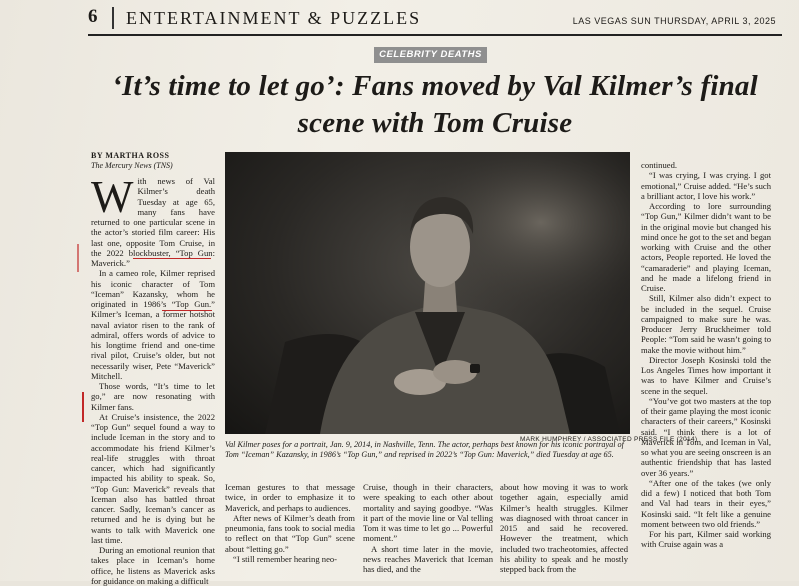  I want to click on category-badge: CELEBRITY DEATHS, so click(430, 55).